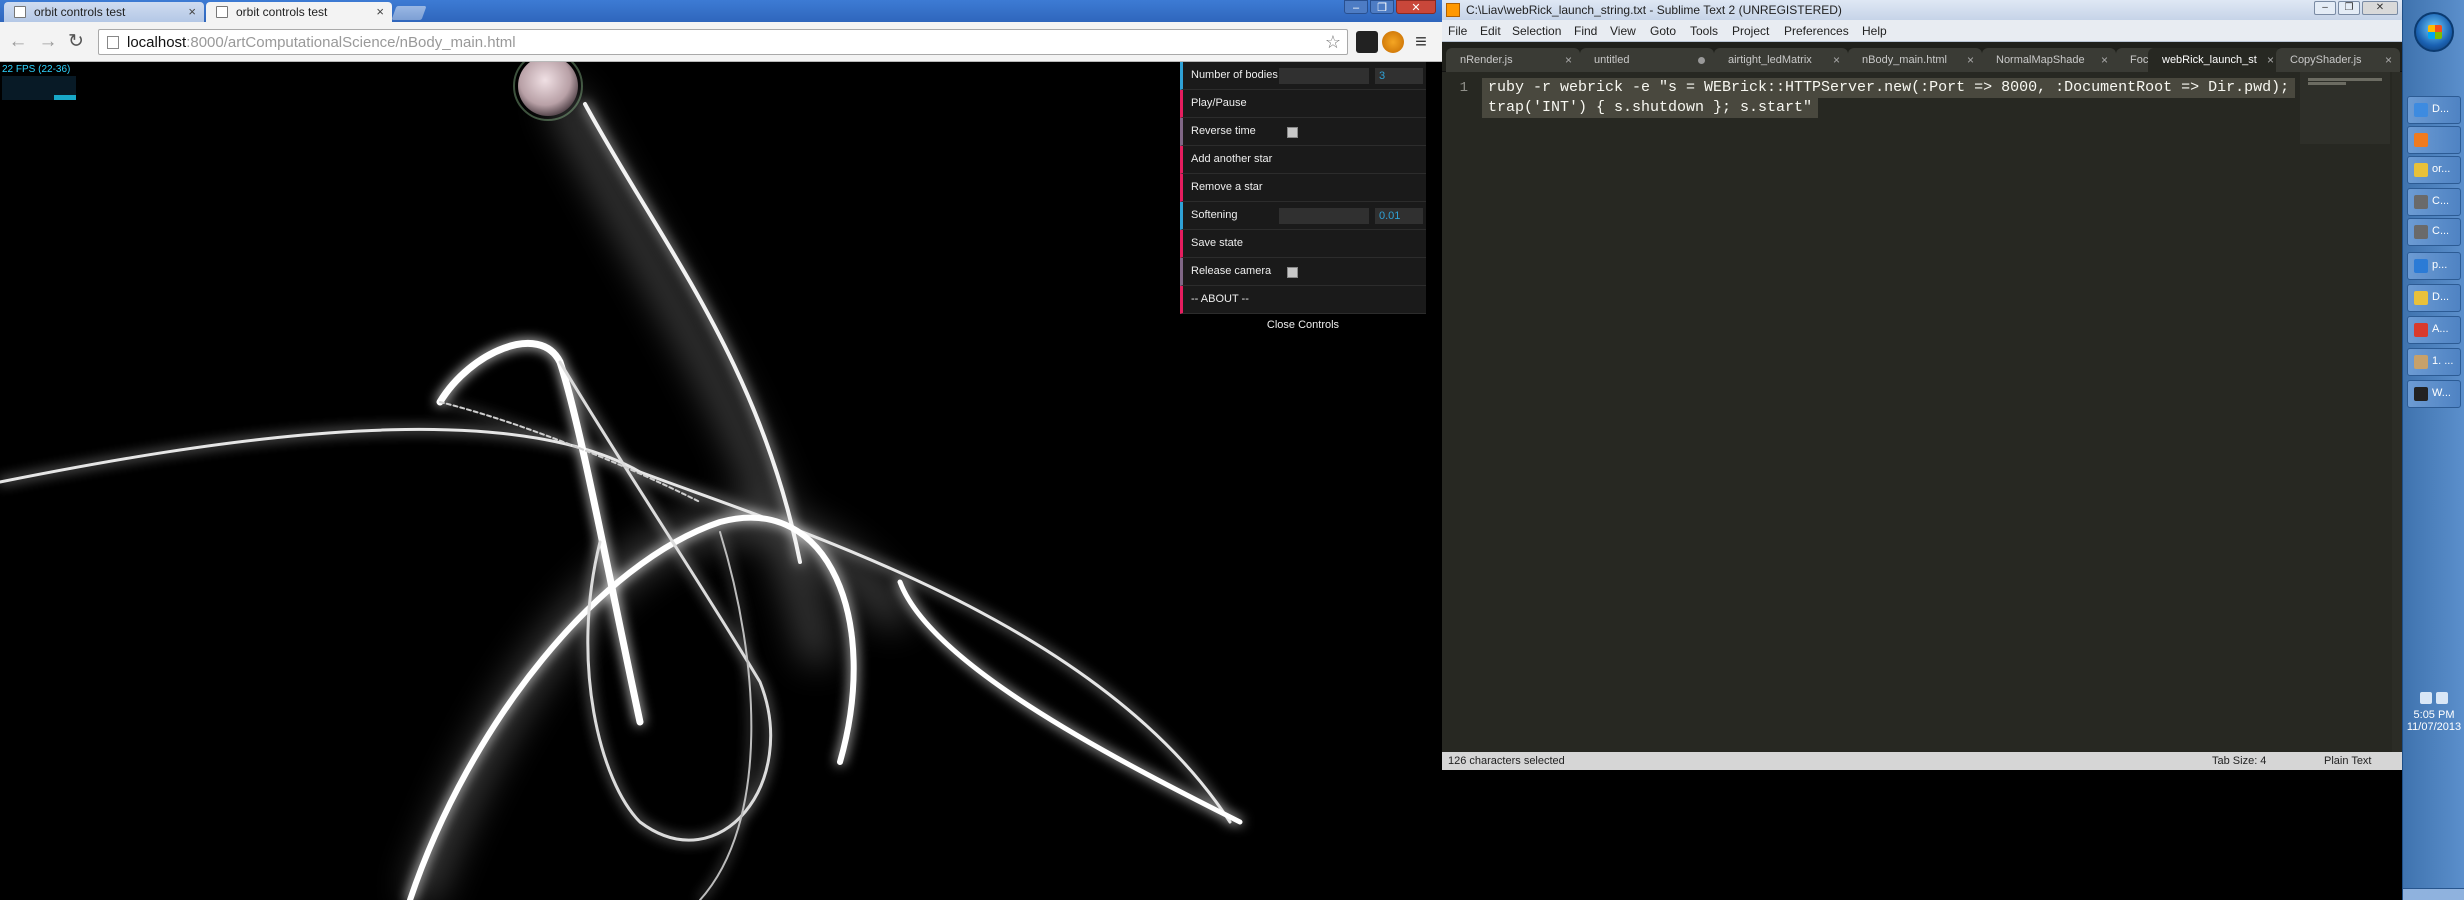 This screenshot has height=900, width=2464. I want to click on editor-tab: airtight_ledMatrix ×, so click(1781, 60).